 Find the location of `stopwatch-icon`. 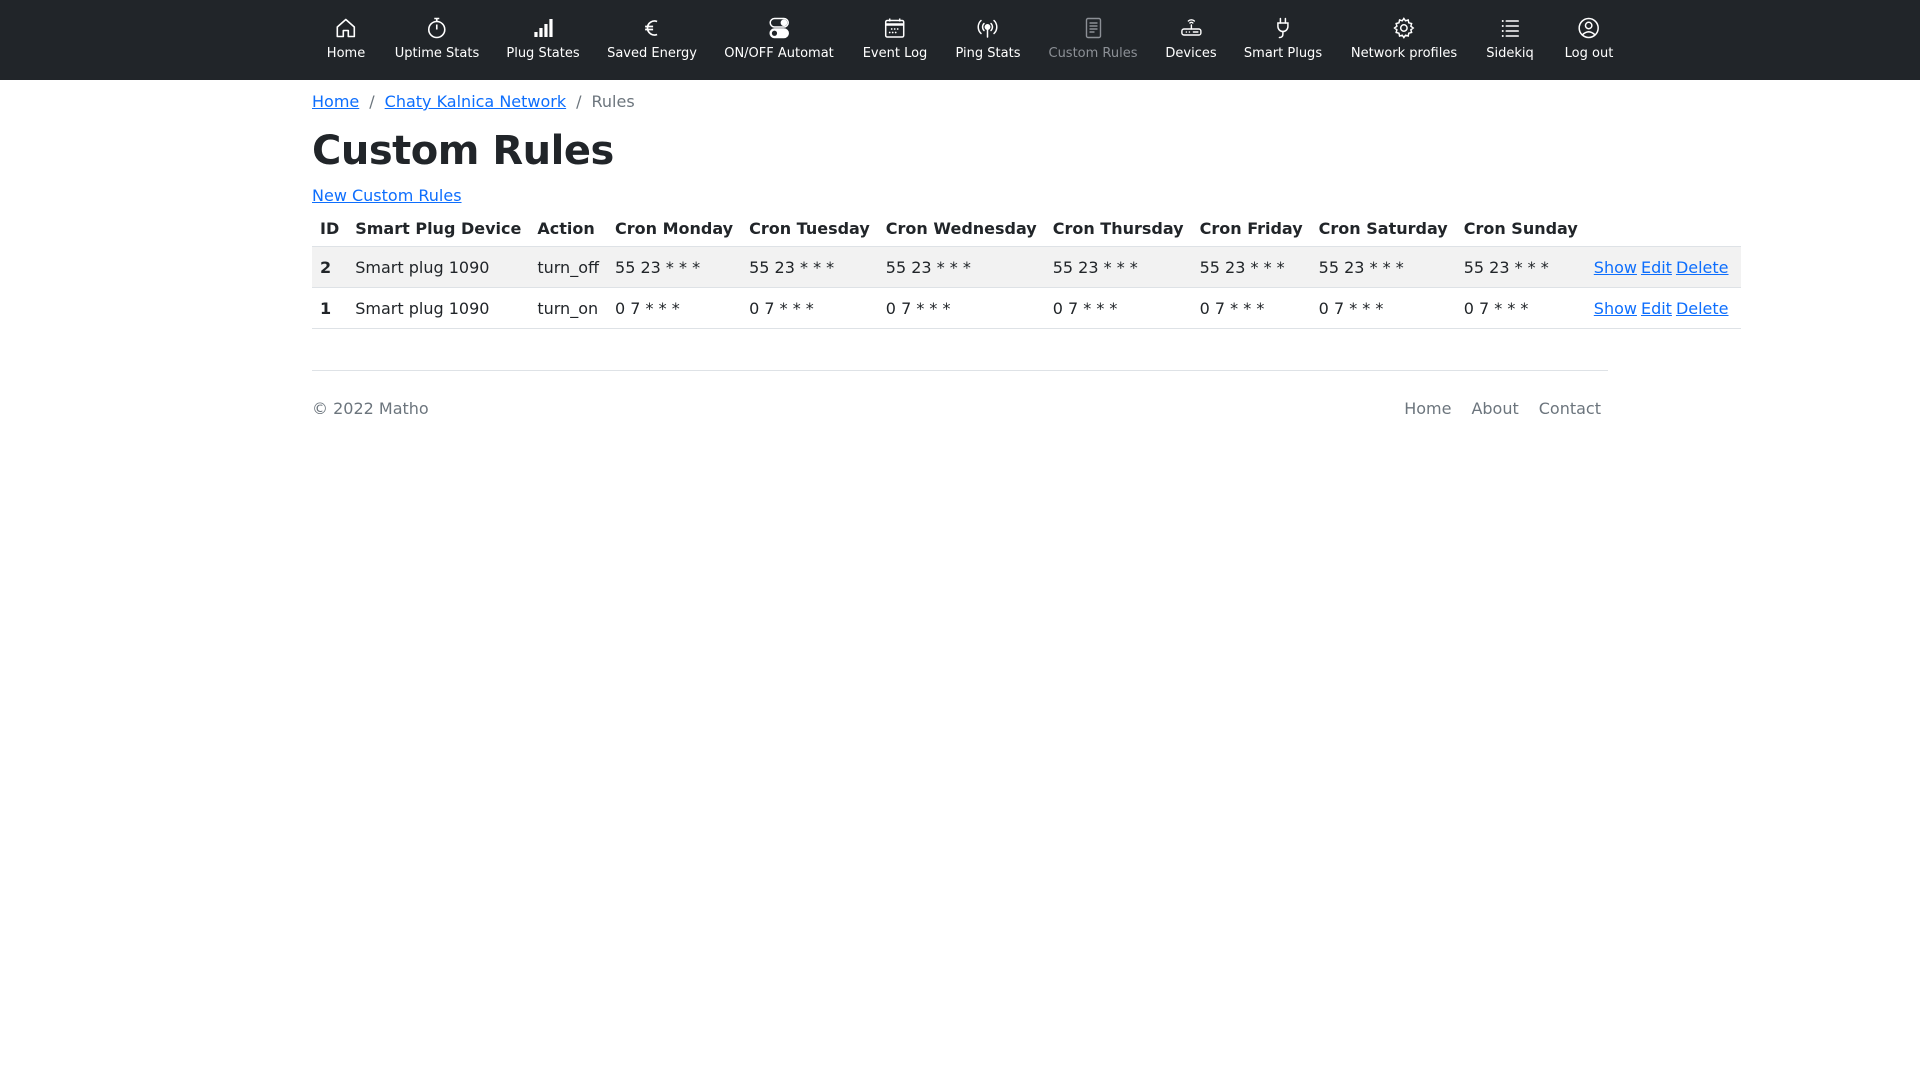

stopwatch-icon is located at coordinates (437, 28).